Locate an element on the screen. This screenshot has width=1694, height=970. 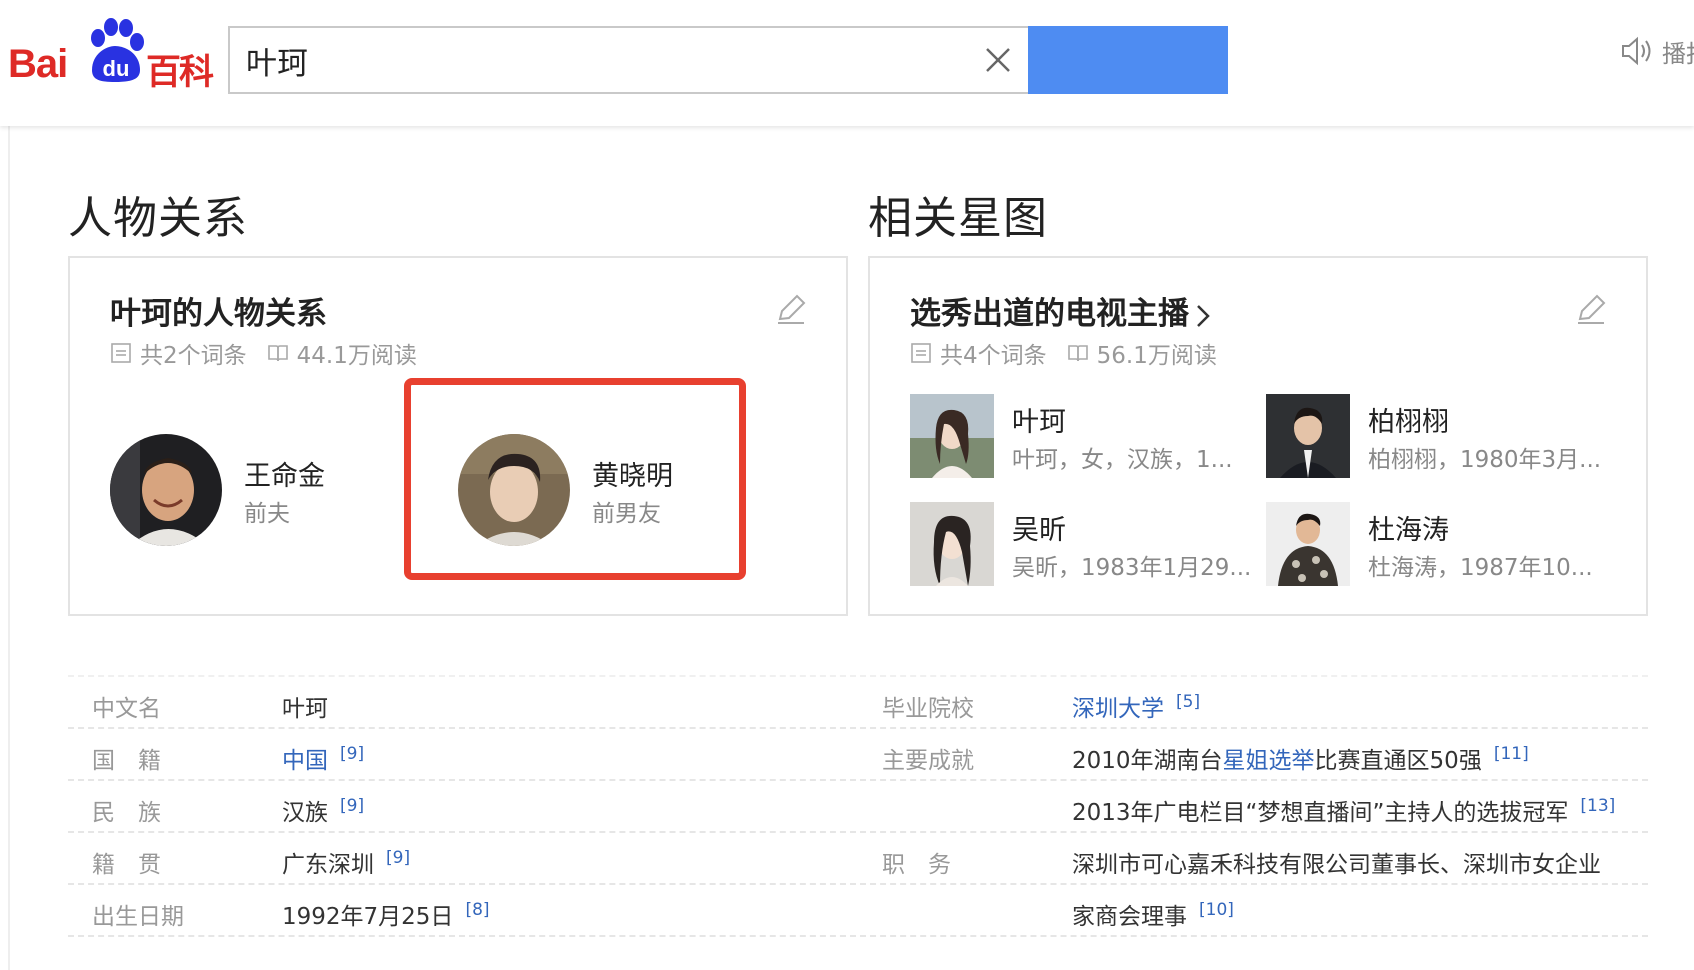
star-name: 叶珂 is located at coordinates (1039, 422).